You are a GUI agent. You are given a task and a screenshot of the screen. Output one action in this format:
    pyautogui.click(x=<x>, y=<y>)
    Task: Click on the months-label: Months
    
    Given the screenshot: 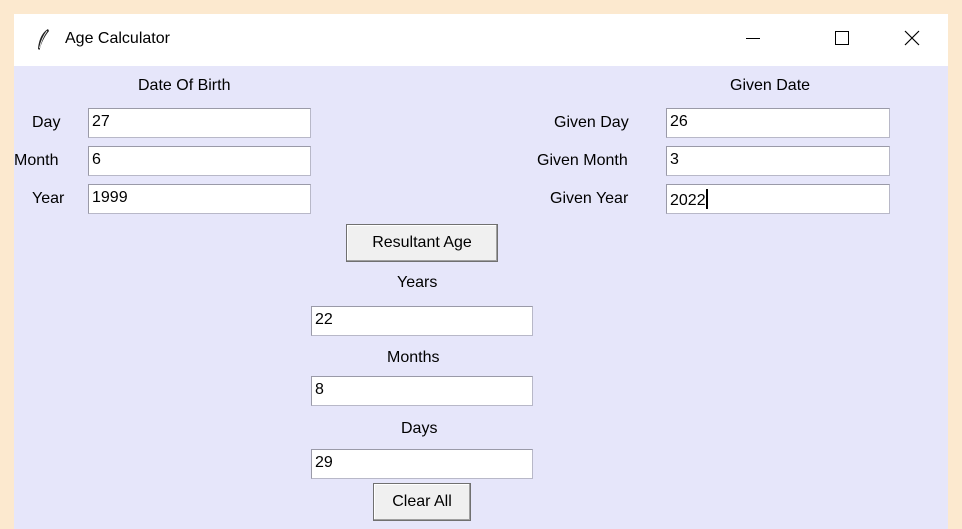 What is the action you would take?
    pyautogui.click(x=413, y=357)
    